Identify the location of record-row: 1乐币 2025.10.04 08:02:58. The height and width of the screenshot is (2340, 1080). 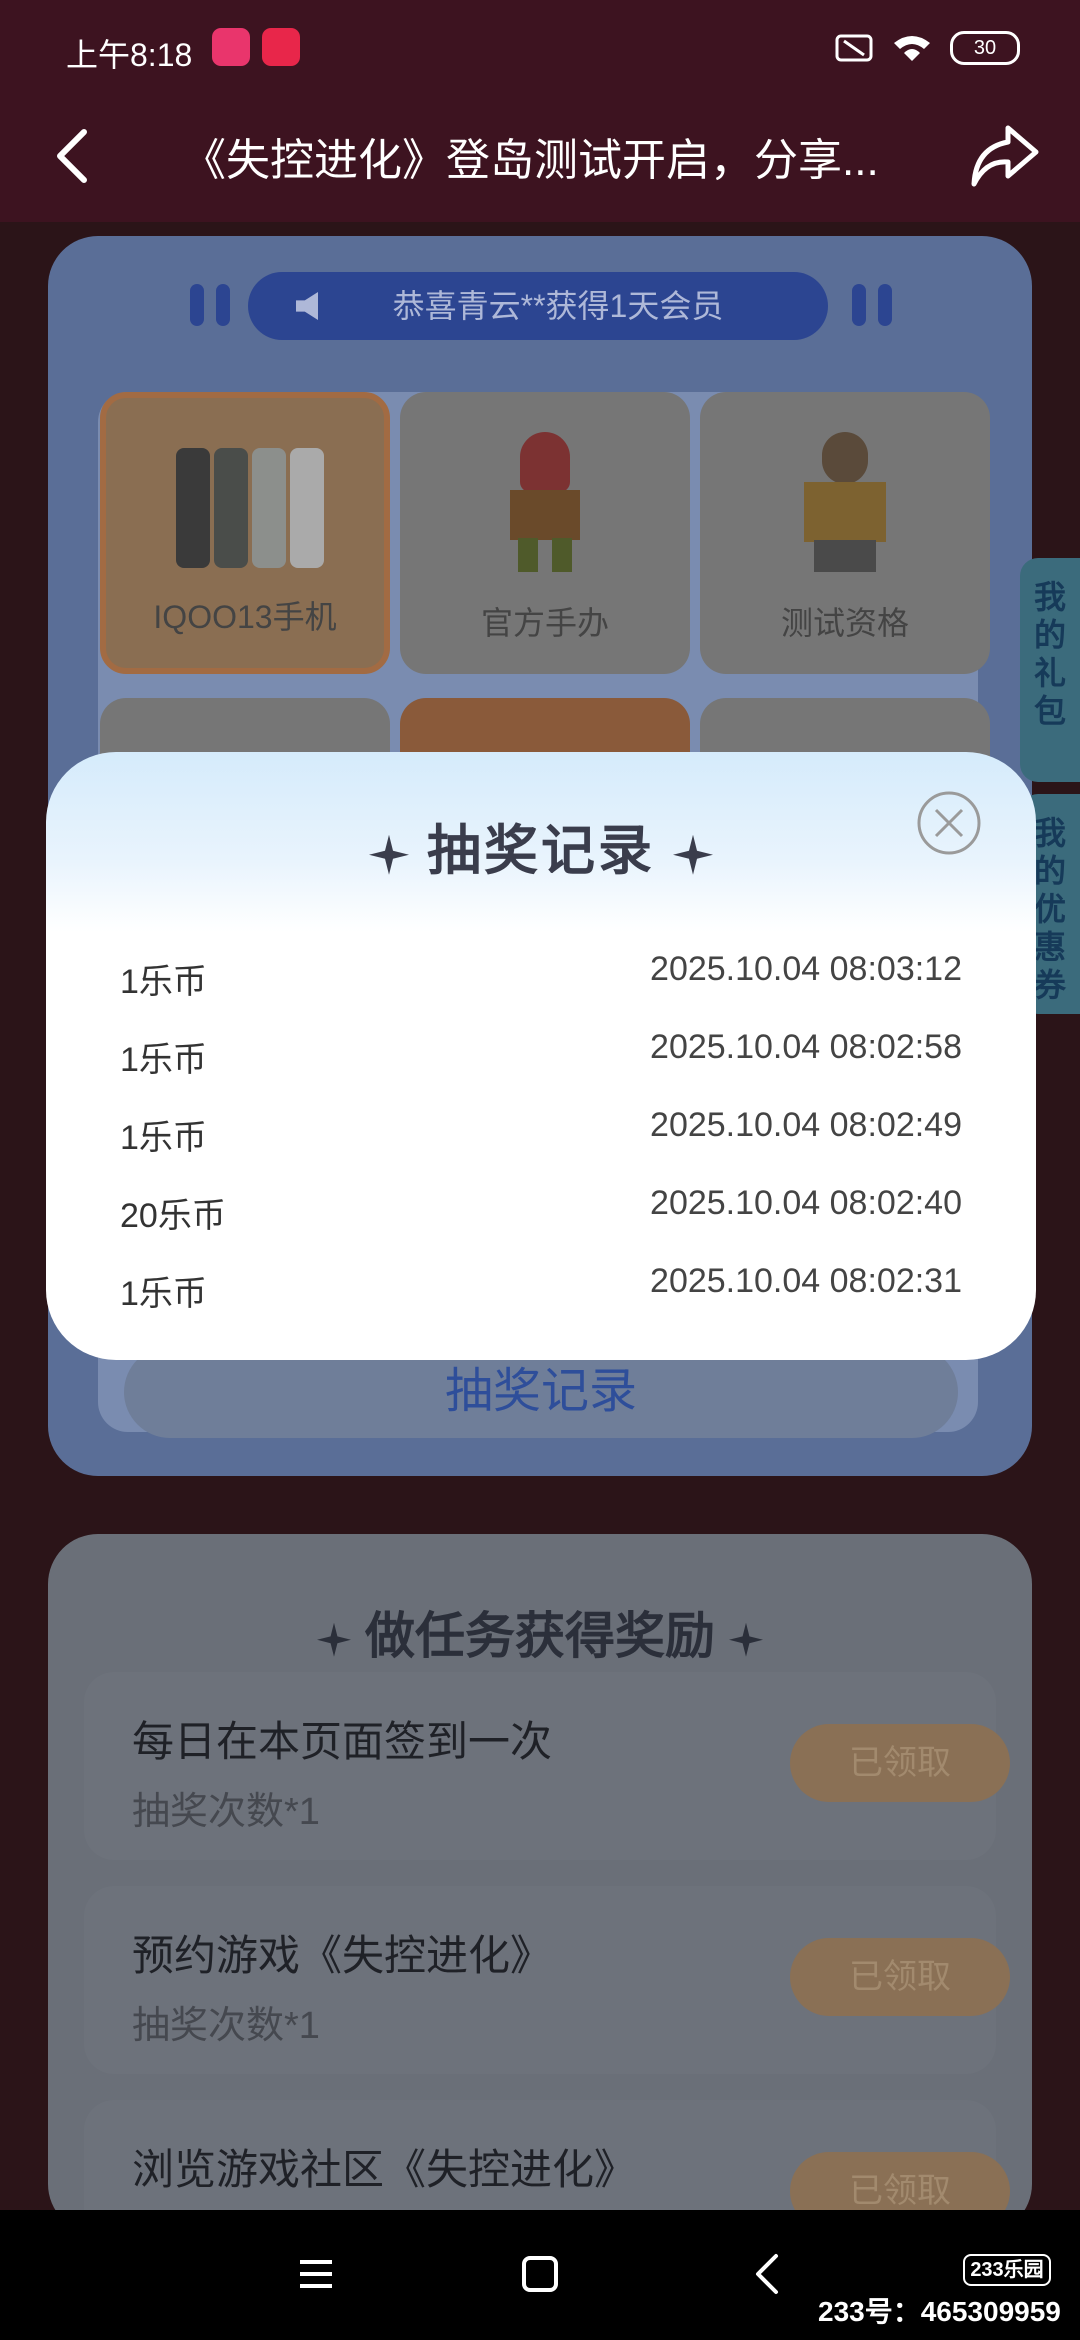
(541, 1060).